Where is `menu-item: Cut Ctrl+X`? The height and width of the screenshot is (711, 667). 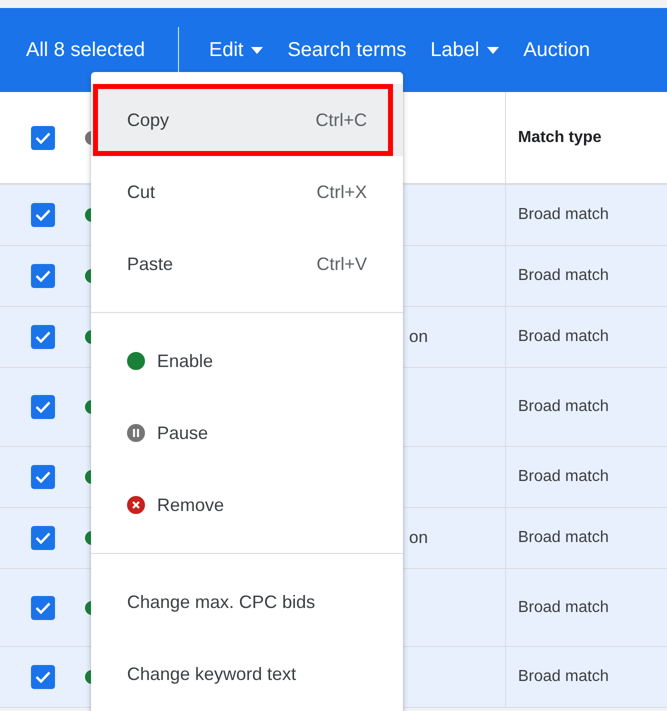
menu-item: Cut Ctrl+X is located at coordinates (247, 192).